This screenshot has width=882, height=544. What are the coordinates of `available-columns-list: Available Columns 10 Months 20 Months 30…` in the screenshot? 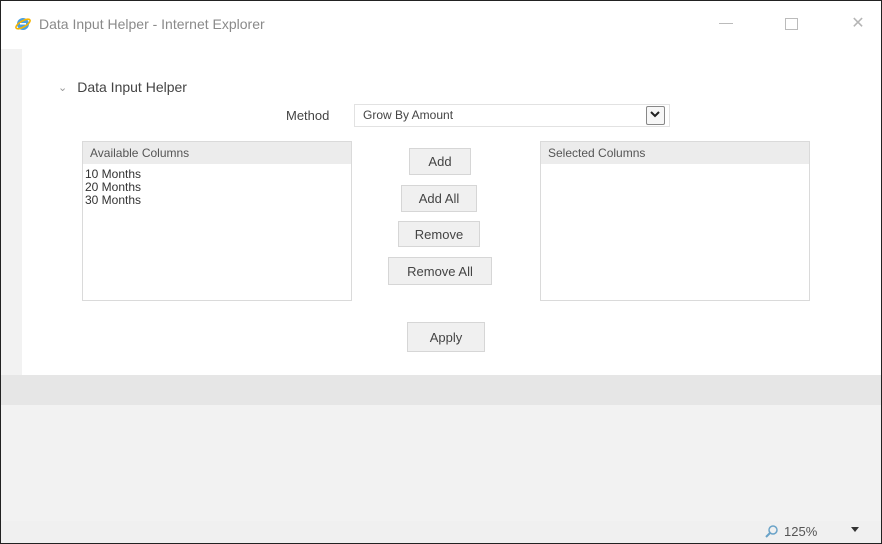 It's located at (217, 221).